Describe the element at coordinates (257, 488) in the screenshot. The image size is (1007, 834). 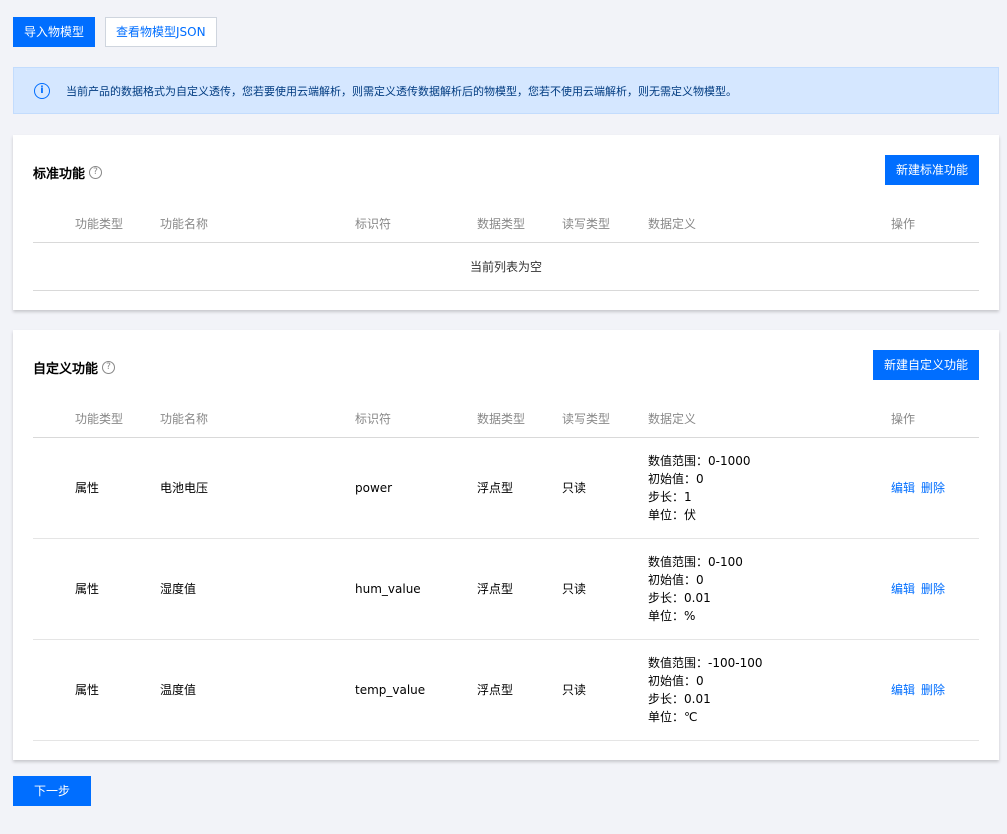
I see `cell-function-name: 电池电压` at that location.